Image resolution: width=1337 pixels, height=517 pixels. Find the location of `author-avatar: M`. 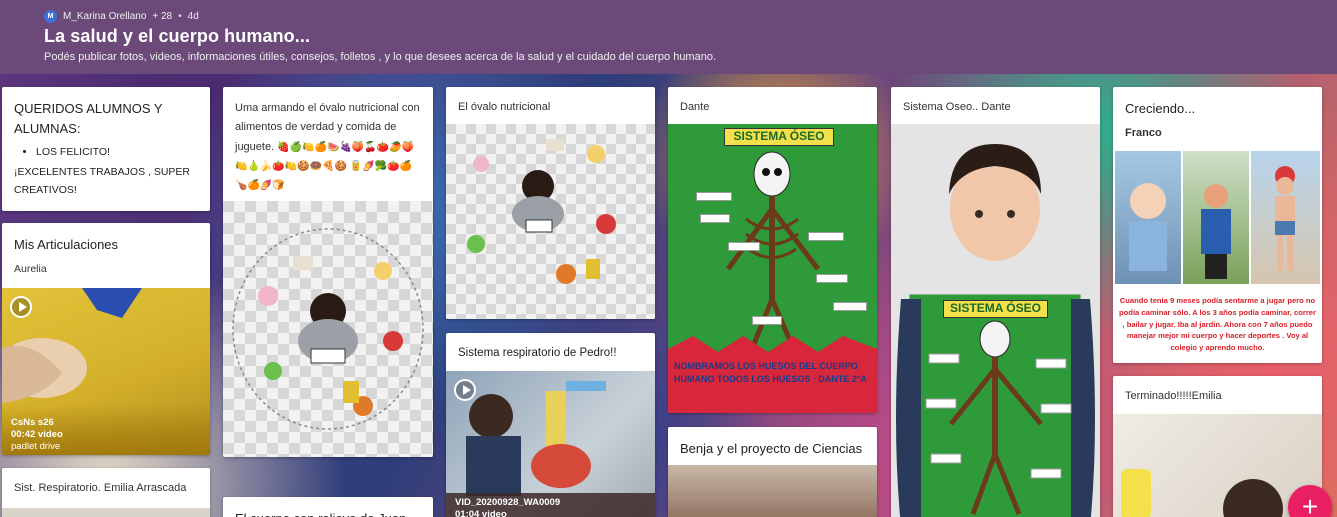

author-avatar: M is located at coordinates (50, 16).